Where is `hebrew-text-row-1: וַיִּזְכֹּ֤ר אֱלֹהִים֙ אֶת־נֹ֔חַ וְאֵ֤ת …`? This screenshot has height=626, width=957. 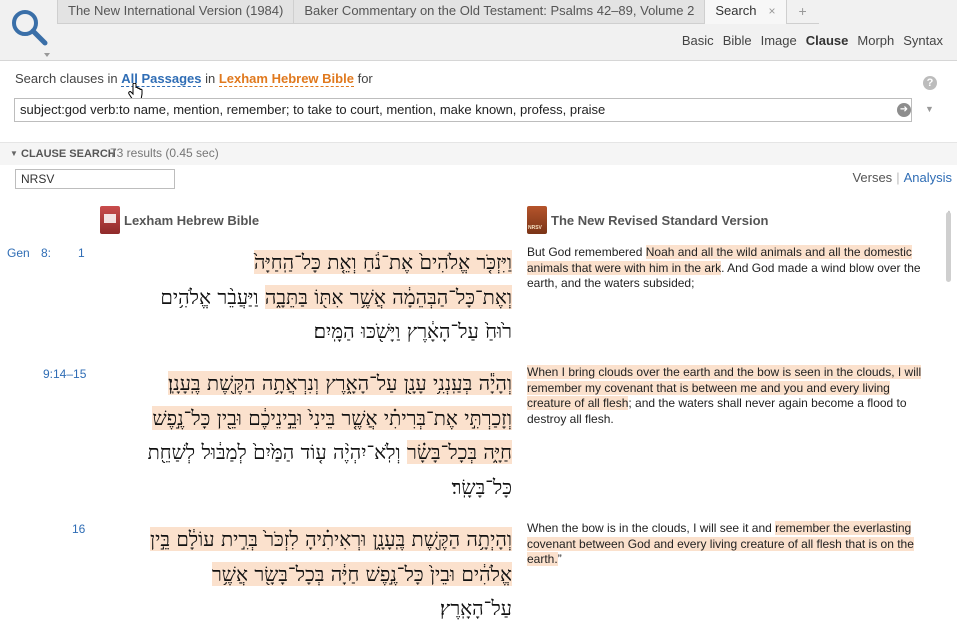 hebrew-text-row-1: וַיִּזְכֹּ֤ר אֱלֹהִים֙ אֶת־נֹ֔חַ וְאֵ֤ת … is located at coordinates (302, 297).